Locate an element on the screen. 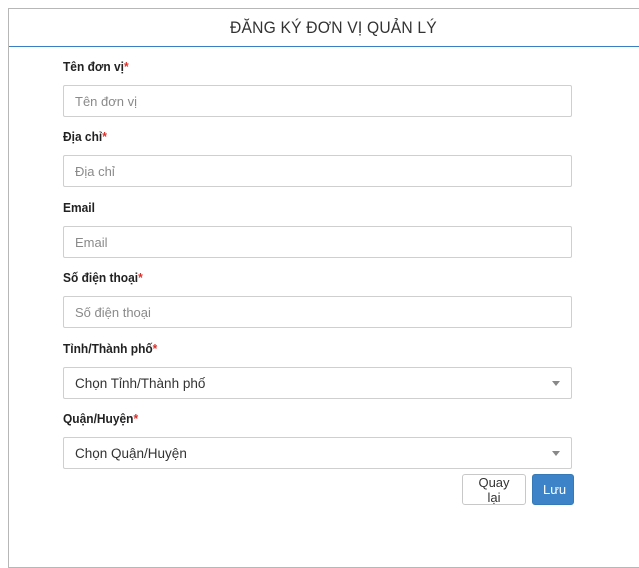 This screenshot has width=639, height=568. field-address: Địa chỉ* is located at coordinates (317, 157).